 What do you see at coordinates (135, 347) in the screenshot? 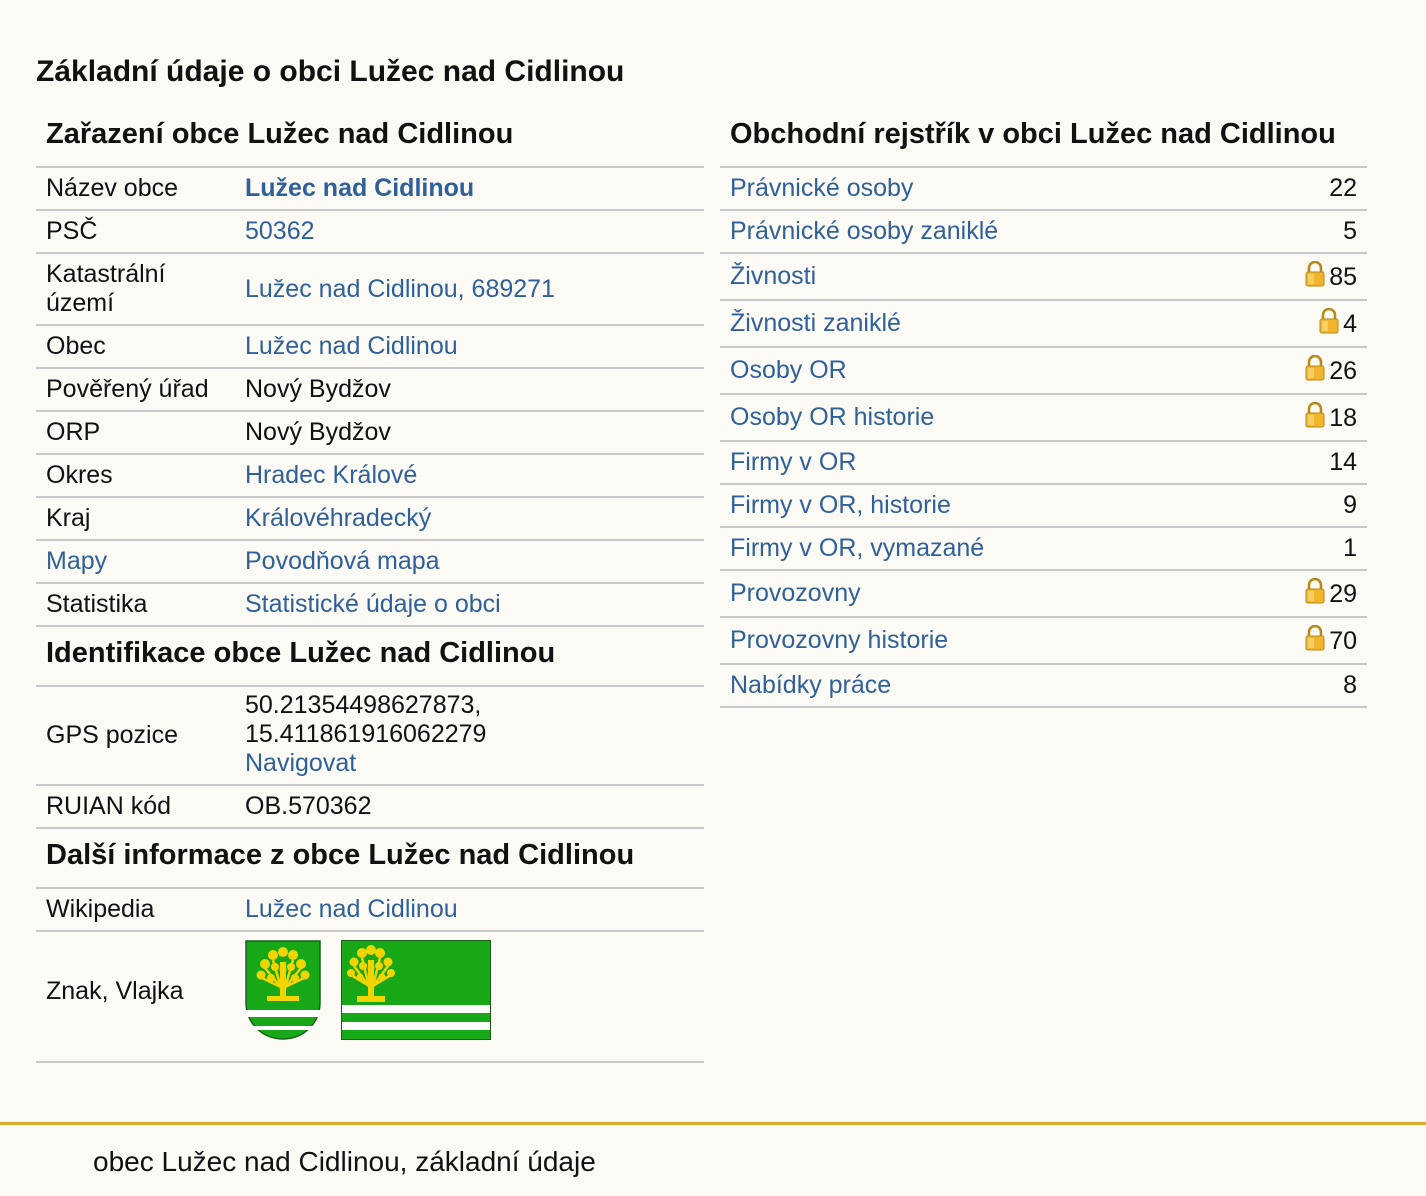
I see `row-label: Obec` at bounding box center [135, 347].